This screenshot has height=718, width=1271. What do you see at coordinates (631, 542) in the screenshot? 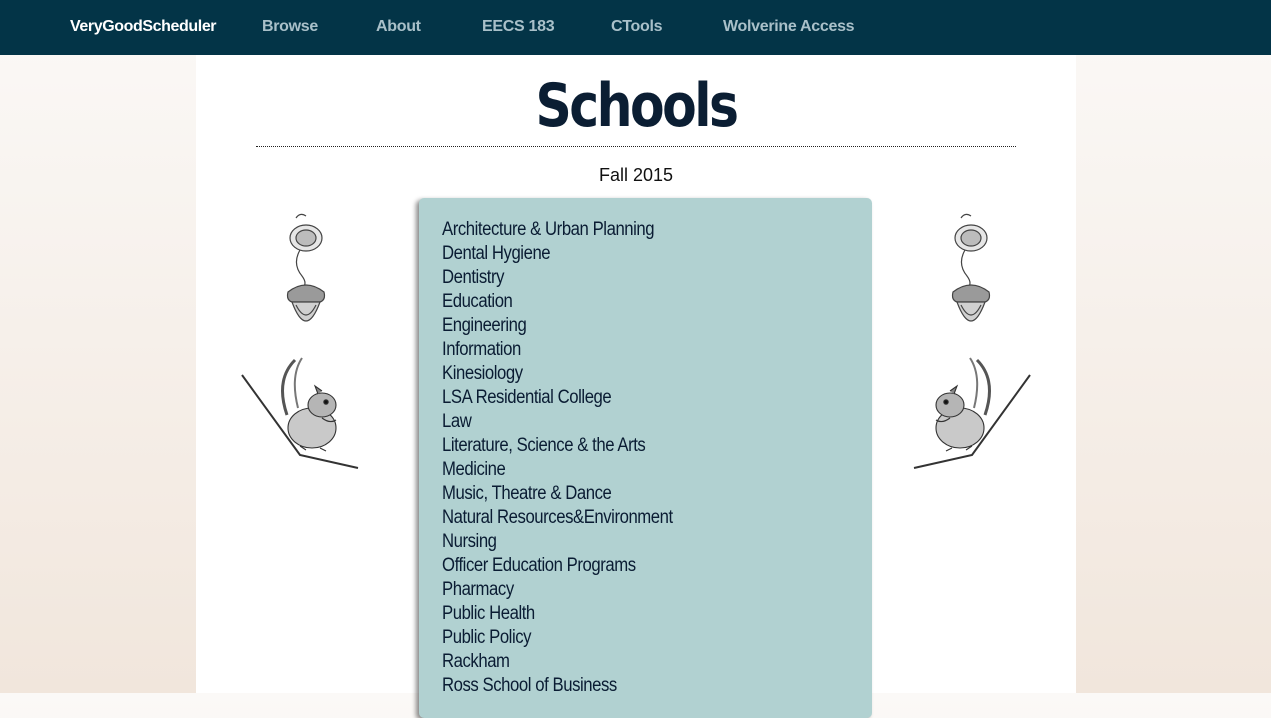
I see `school-link: Nursing` at bounding box center [631, 542].